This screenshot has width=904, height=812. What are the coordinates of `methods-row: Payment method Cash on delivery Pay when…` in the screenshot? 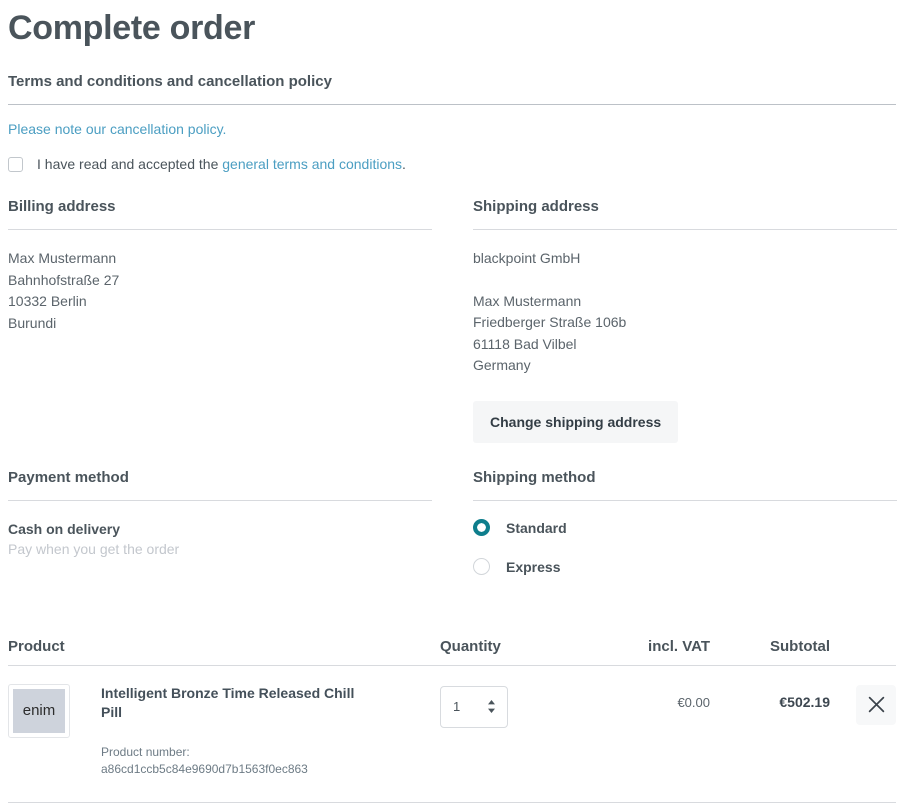 It's located at (452, 522).